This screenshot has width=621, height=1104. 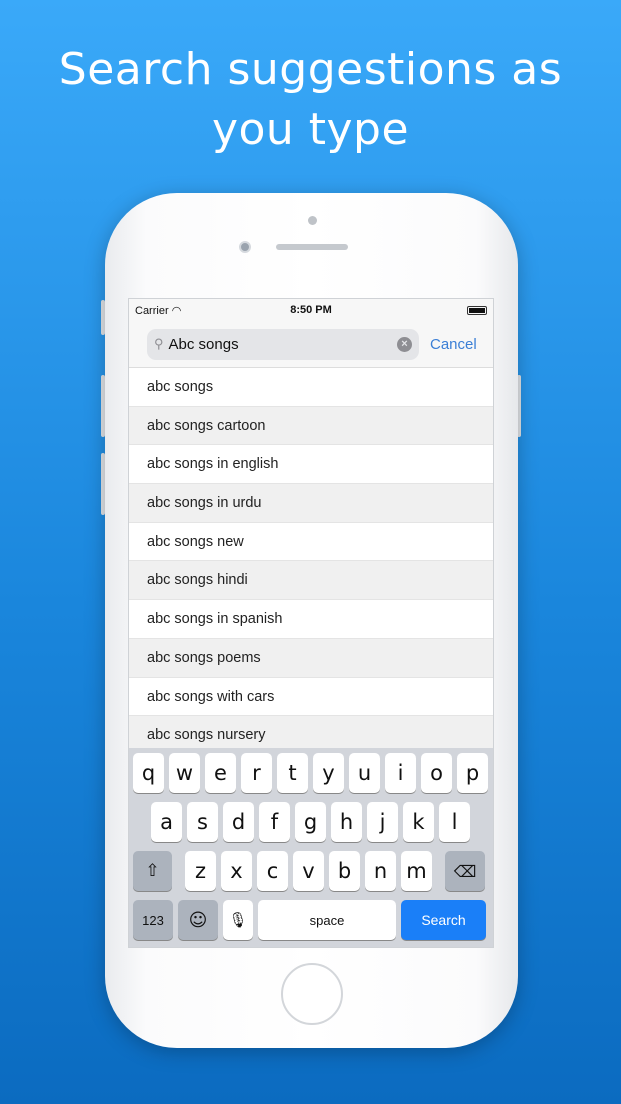 I want to click on emoji-icon: ☺, so click(x=198, y=920).